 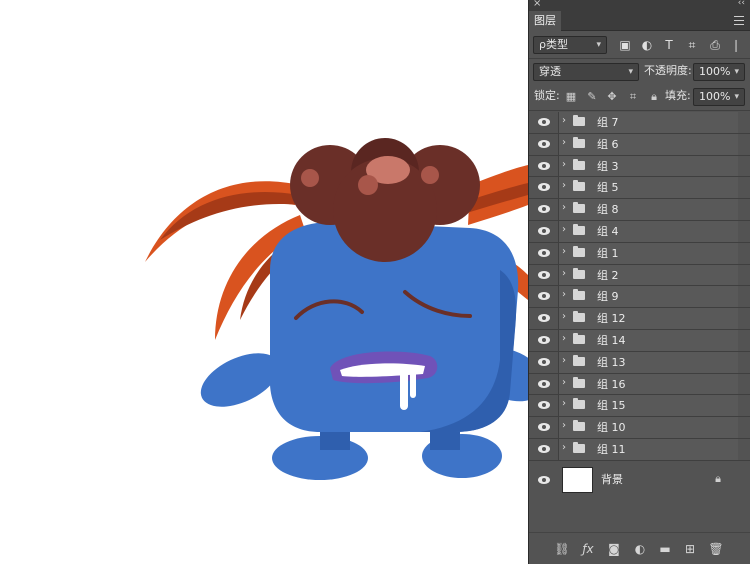 What do you see at coordinates (648, 406) in the screenshot?
I see `layer-body: › 组 15` at bounding box center [648, 406].